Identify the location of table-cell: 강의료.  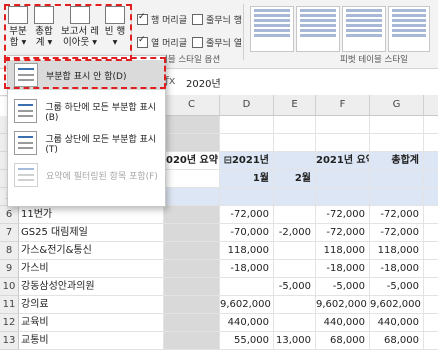
(91, 305).